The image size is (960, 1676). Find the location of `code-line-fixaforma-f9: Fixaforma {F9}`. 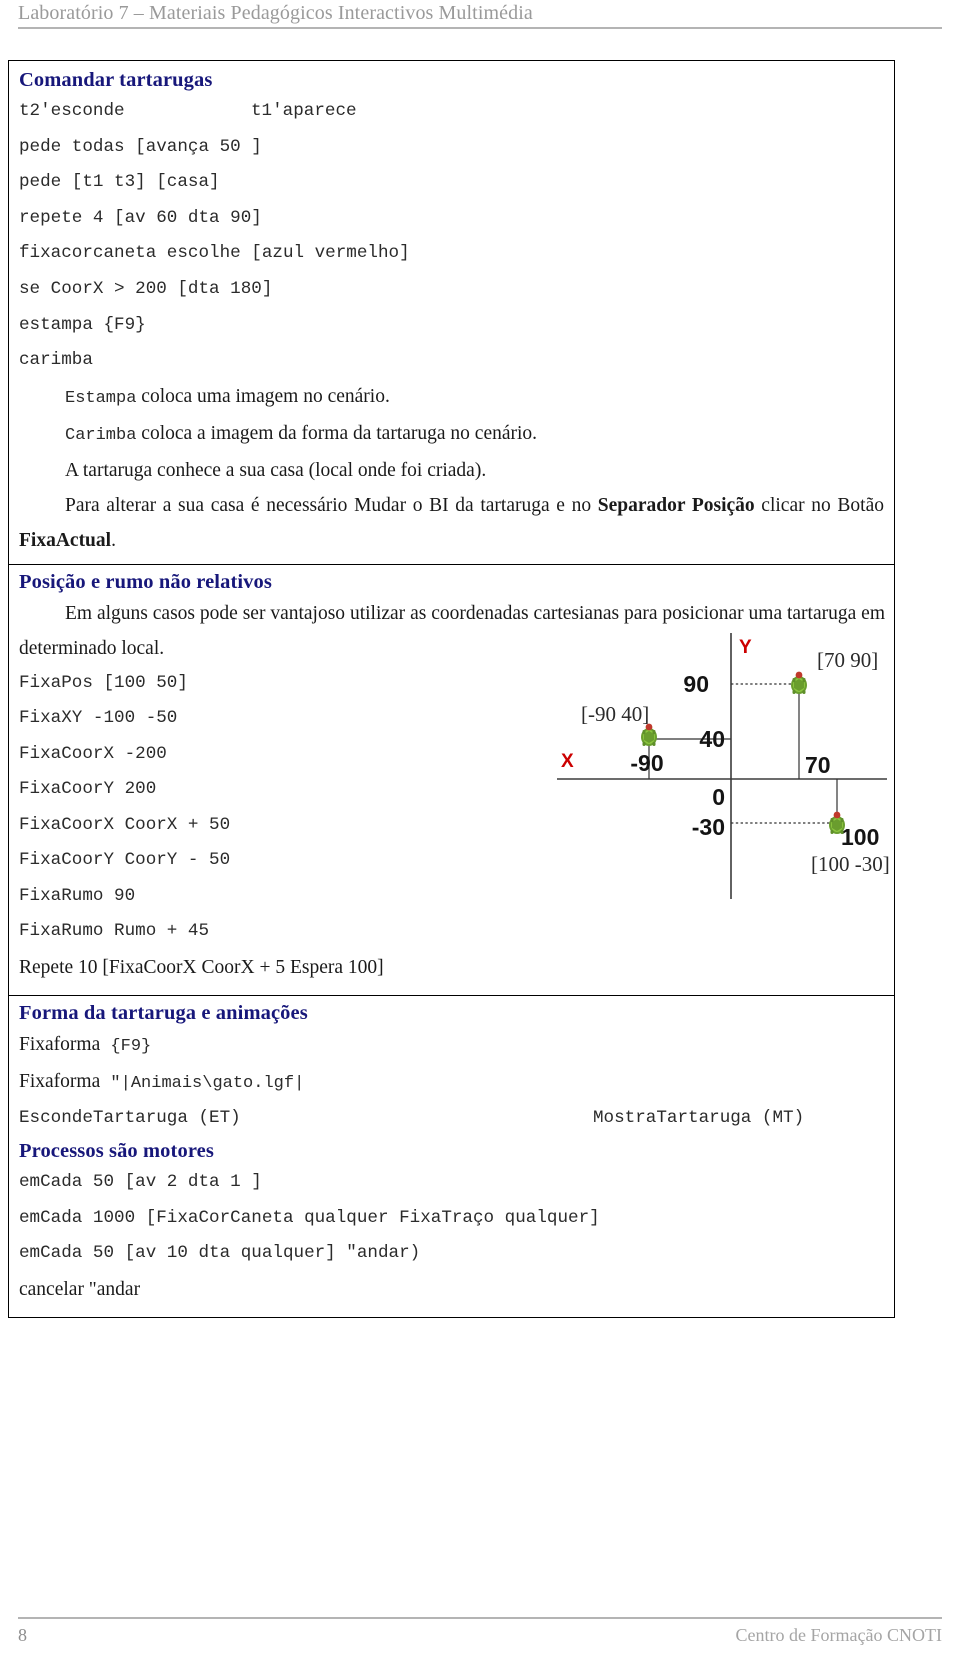

code-line-fixaforma-f9: Fixaforma {F9} is located at coordinates (451, 1045).